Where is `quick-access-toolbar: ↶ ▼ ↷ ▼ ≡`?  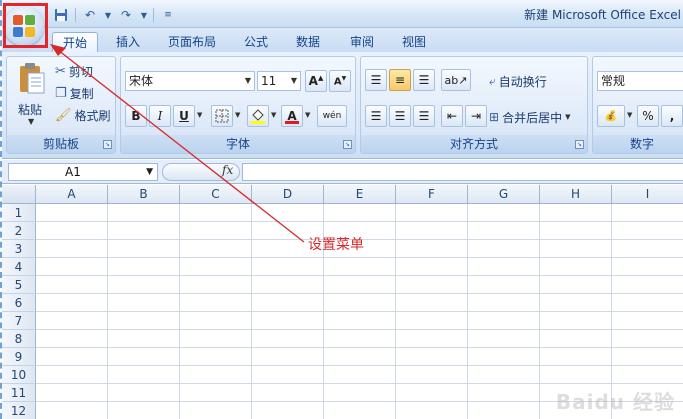
quick-access-toolbar: ↶ ▼ ↷ ▼ ≡ is located at coordinates (114, 15).